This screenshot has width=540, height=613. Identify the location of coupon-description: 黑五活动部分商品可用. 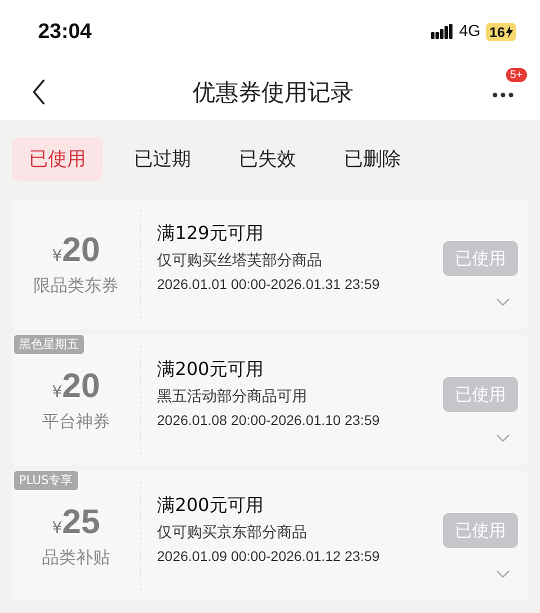
(232, 396).